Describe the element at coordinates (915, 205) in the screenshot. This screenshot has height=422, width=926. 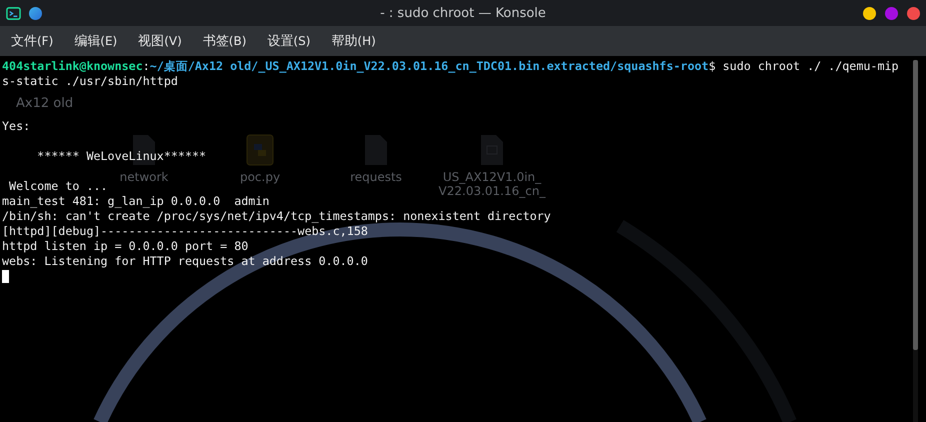
I see `scrollbar-thumb` at that location.